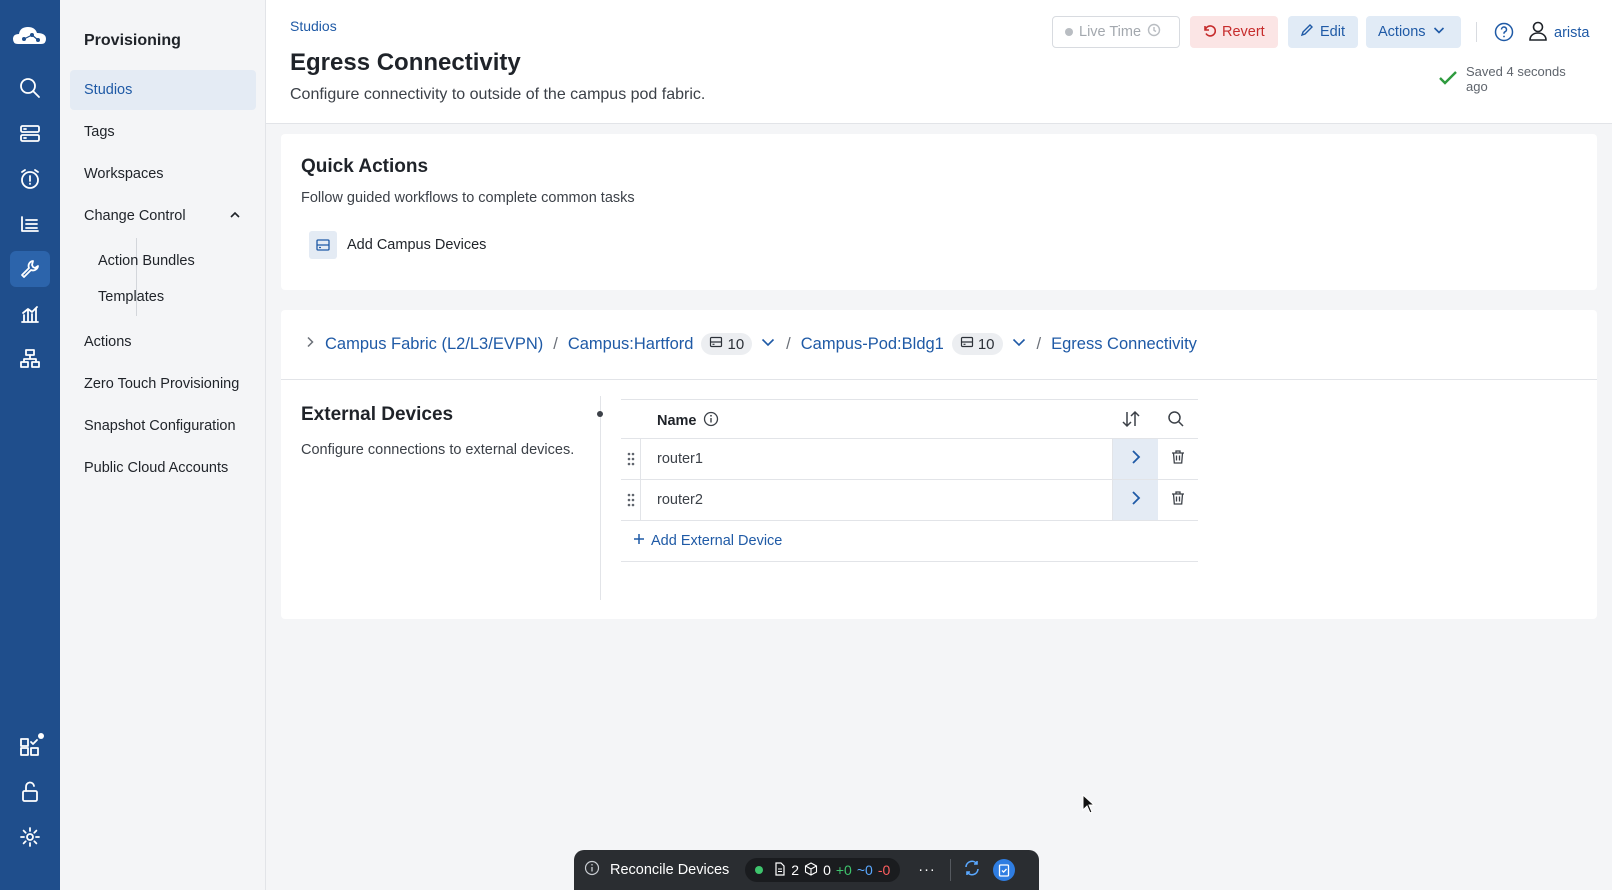 This screenshot has height=890, width=1612. What do you see at coordinates (872, 344) in the screenshot?
I see `breadcrumb-campus-pod: Campus-Pod:Bldg1` at bounding box center [872, 344].